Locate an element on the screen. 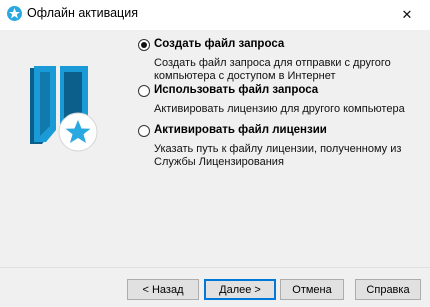 The height and width of the screenshot is (307, 430). option-create-request-label: Создать файл запроса is located at coordinates (219, 44).